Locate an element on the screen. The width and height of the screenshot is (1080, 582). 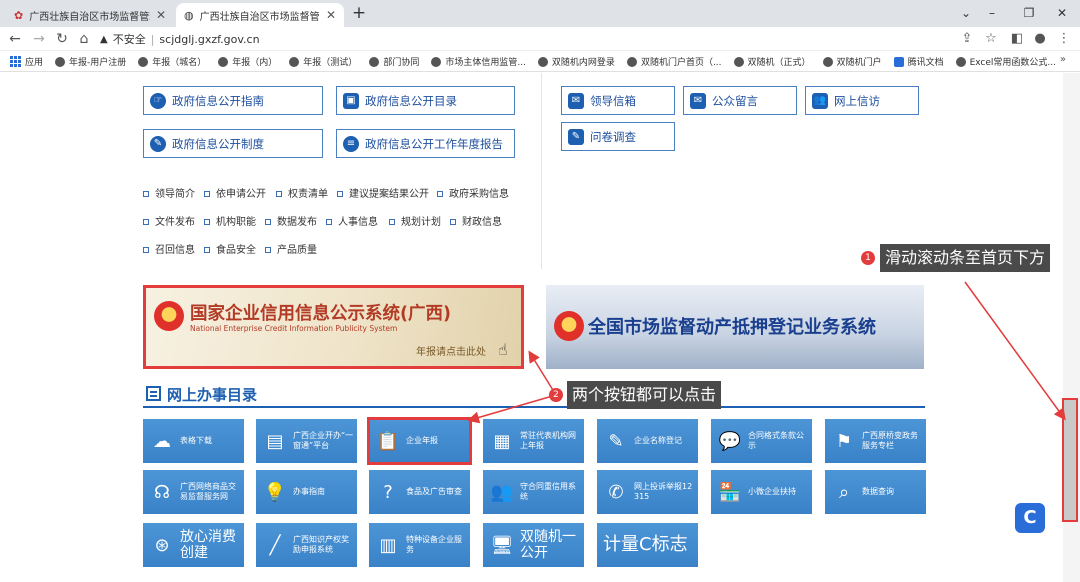
link-finance: 财政信息 is located at coordinates (476, 220).